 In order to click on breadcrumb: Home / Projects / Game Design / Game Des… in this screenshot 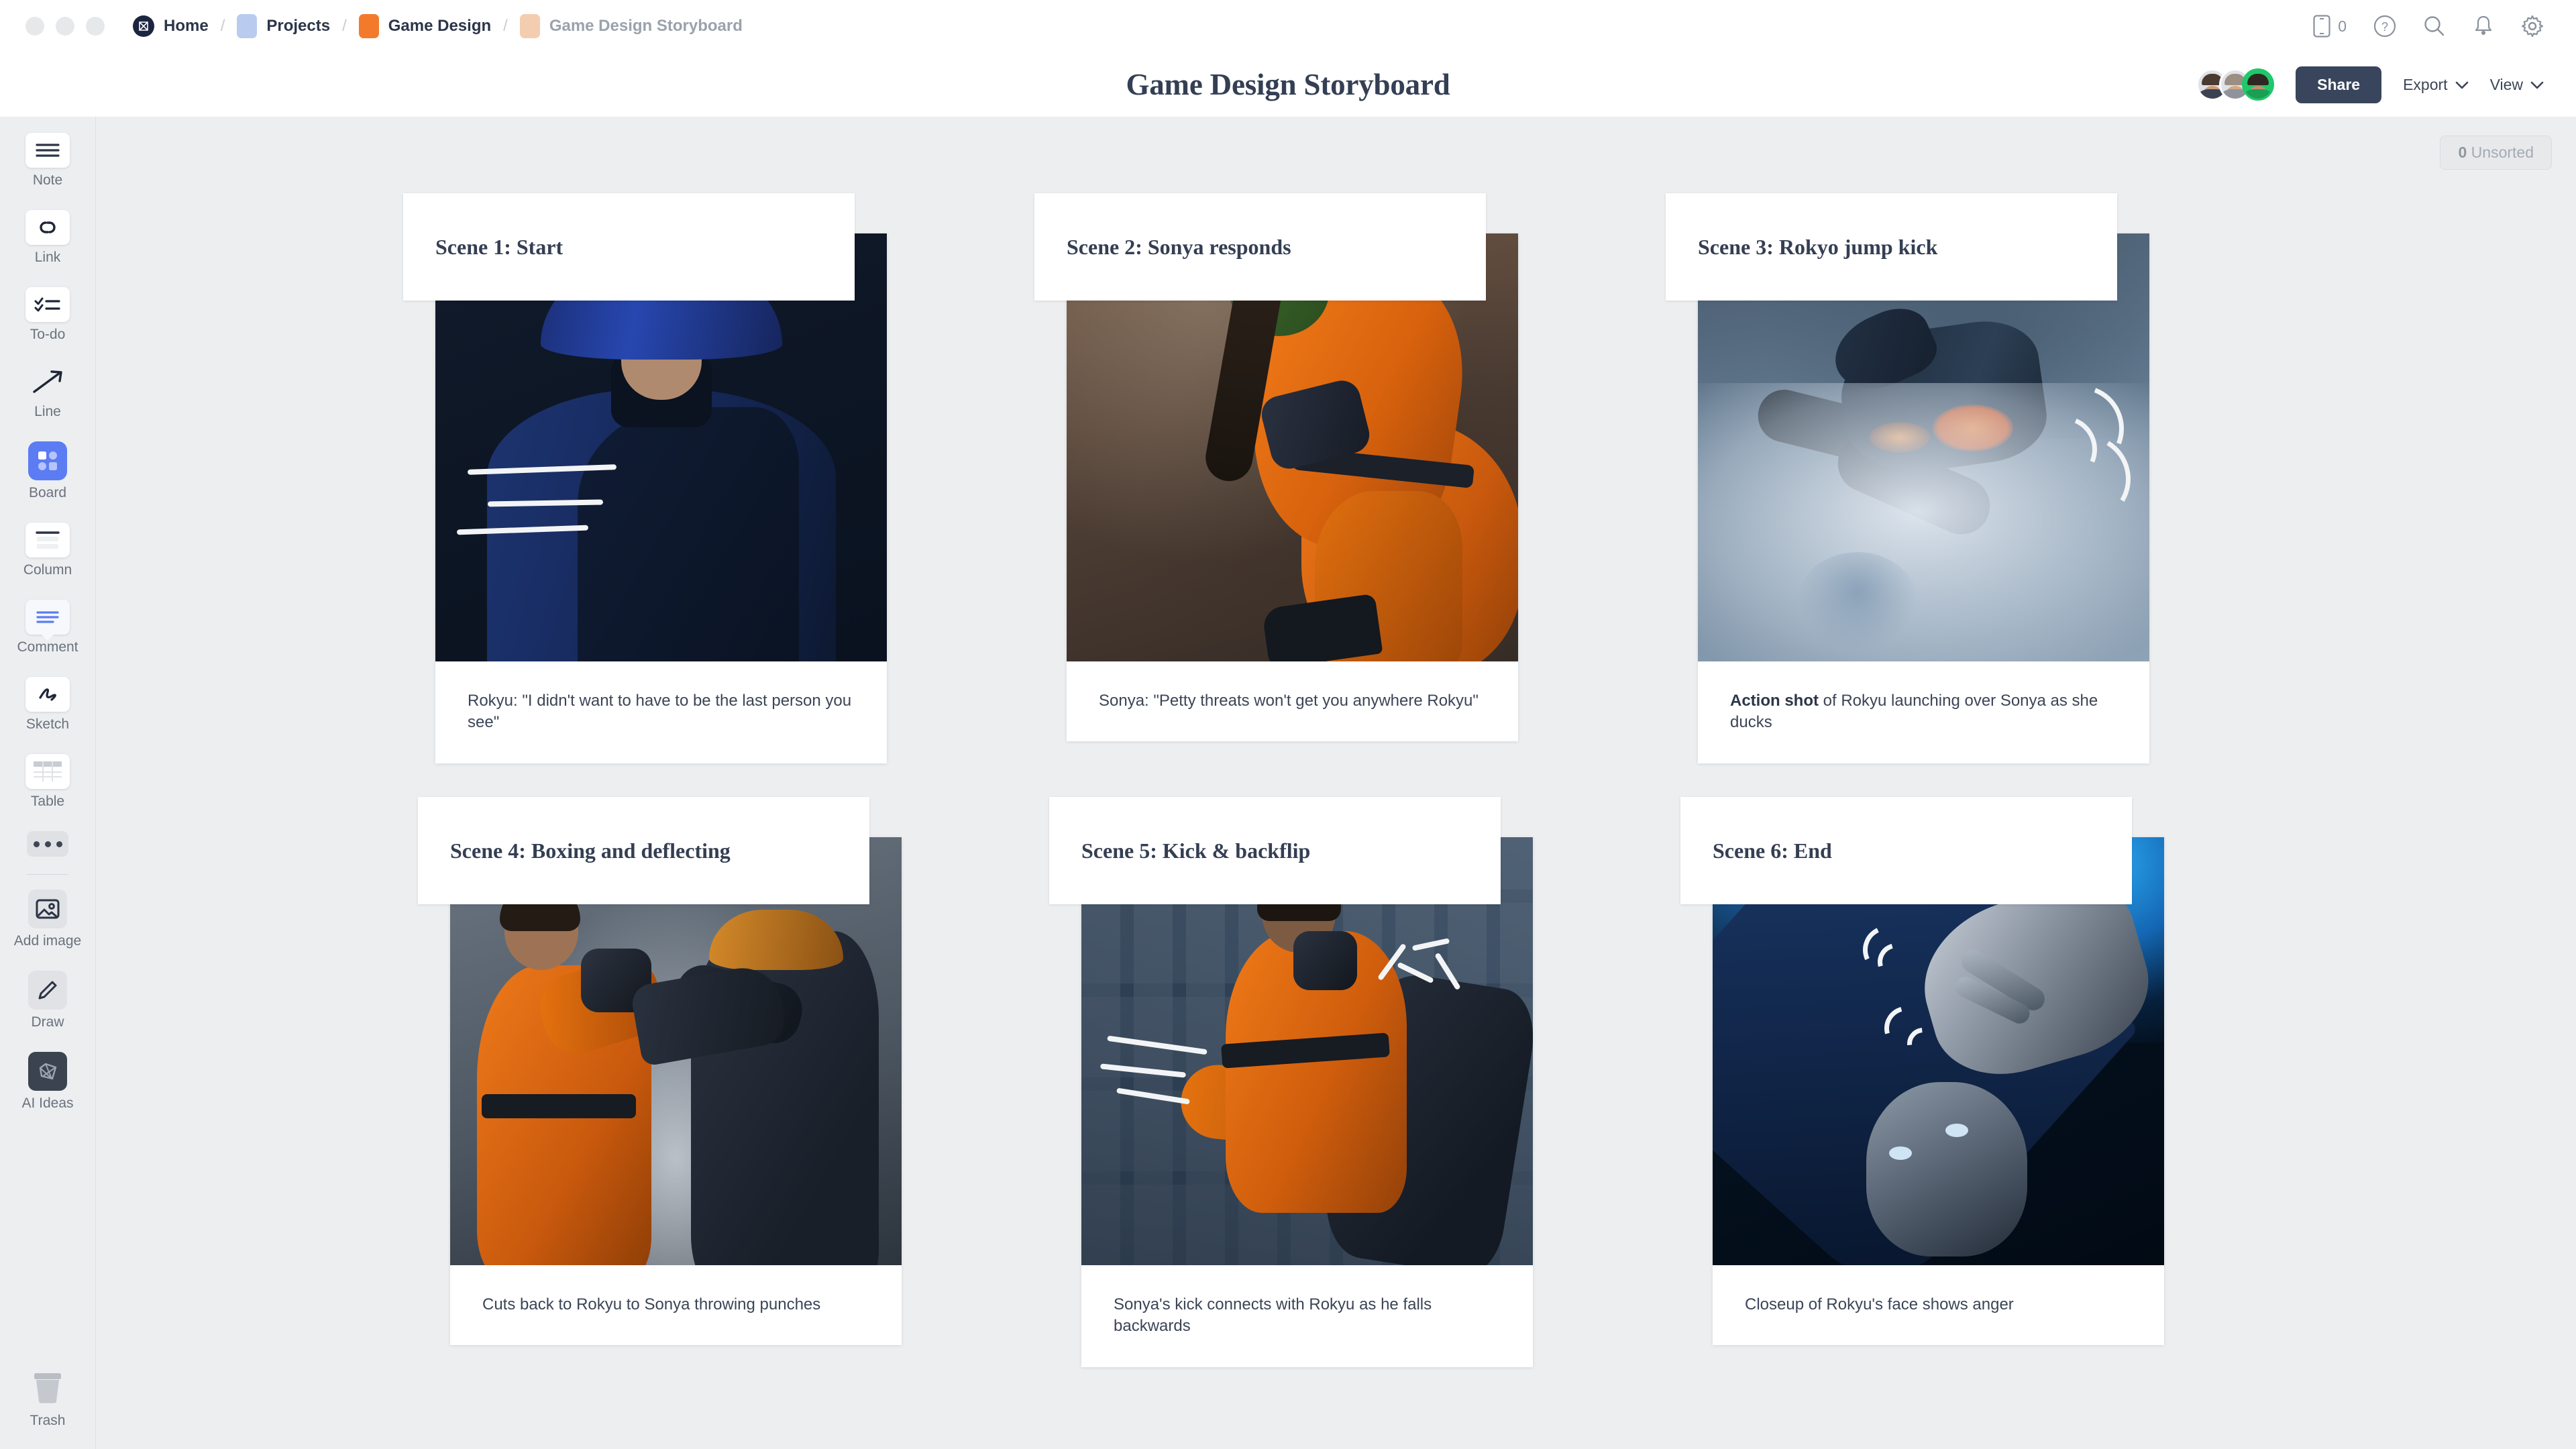, I will do `click(438, 26)`.